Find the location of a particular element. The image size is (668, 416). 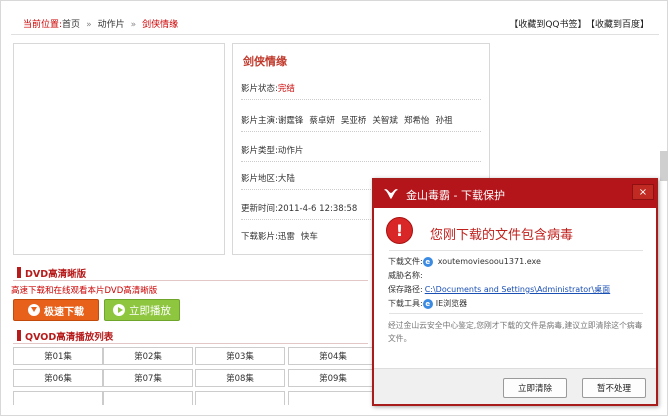

download-xunlei-link: 迅雷 is located at coordinates (286, 237).